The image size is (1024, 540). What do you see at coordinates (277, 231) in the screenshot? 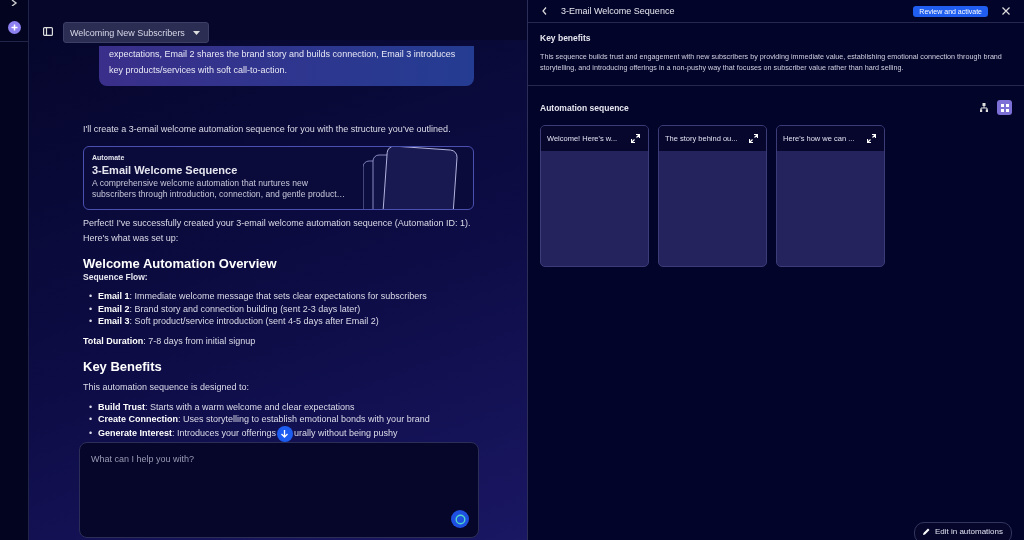
I see `response-paragraph: Perfect! I've successfully created your 3-email welcome automation sequence (Automation ID: 1). Here's what was set up:` at bounding box center [277, 231].